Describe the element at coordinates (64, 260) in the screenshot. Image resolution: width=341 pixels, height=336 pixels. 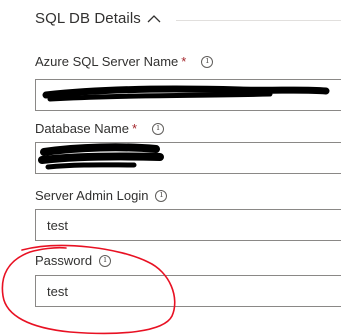
I see `password-label: Password` at that location.